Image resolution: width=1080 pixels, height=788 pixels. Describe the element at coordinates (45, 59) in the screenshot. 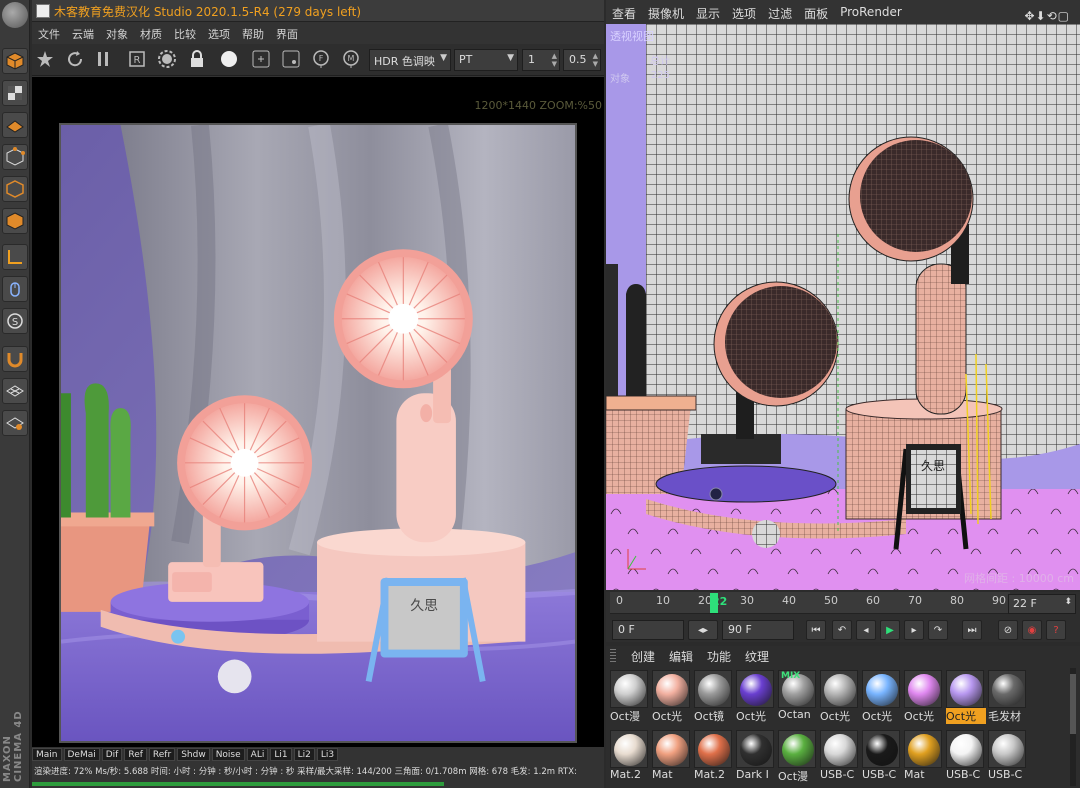

I see `octane-logo-icon` at that location.